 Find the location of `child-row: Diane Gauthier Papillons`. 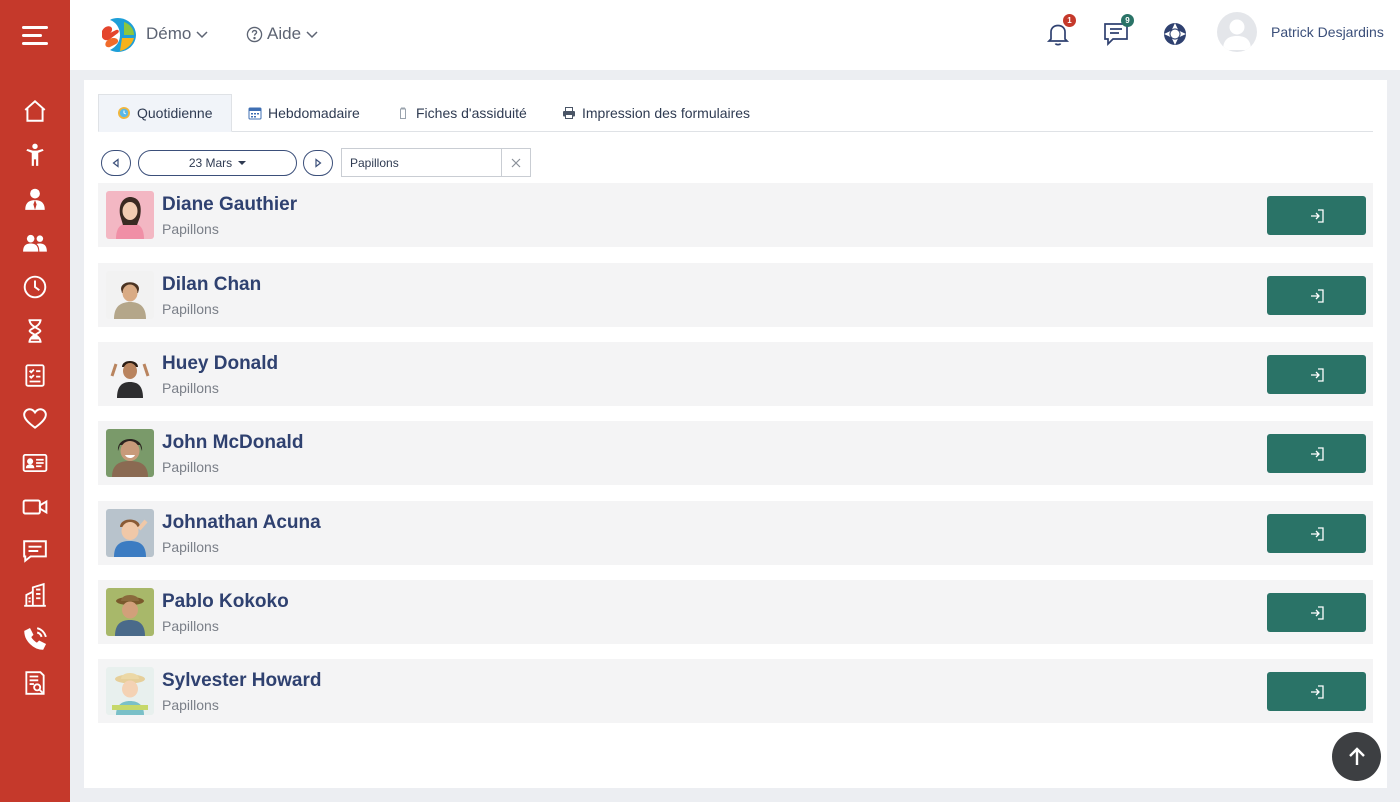

child-row: Diane Gauthier Papillons is located at coordinates (735, 215).